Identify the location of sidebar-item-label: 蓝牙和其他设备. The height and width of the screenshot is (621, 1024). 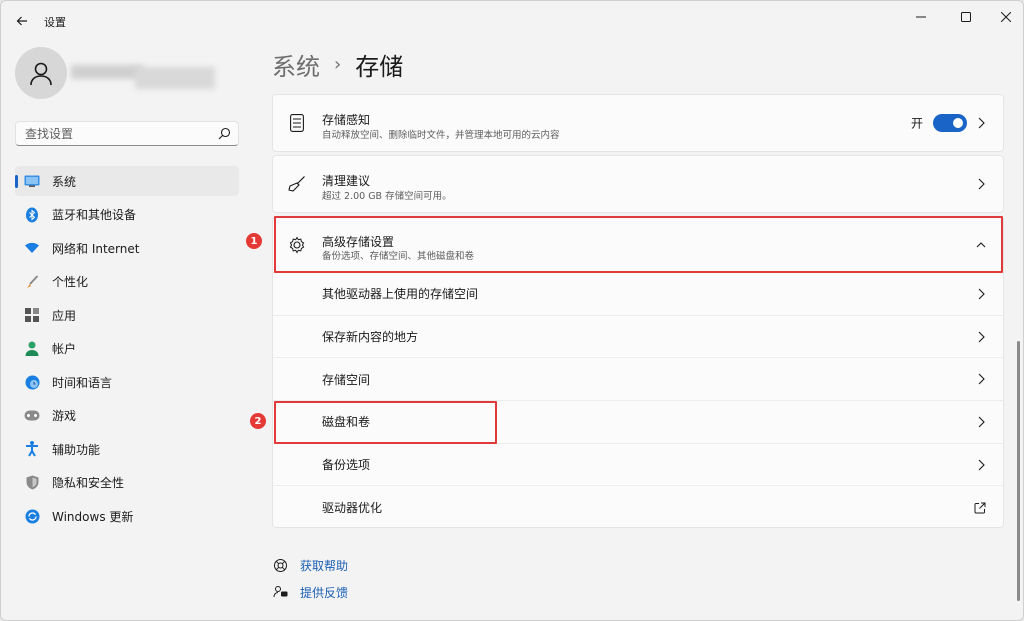
(94, 215).